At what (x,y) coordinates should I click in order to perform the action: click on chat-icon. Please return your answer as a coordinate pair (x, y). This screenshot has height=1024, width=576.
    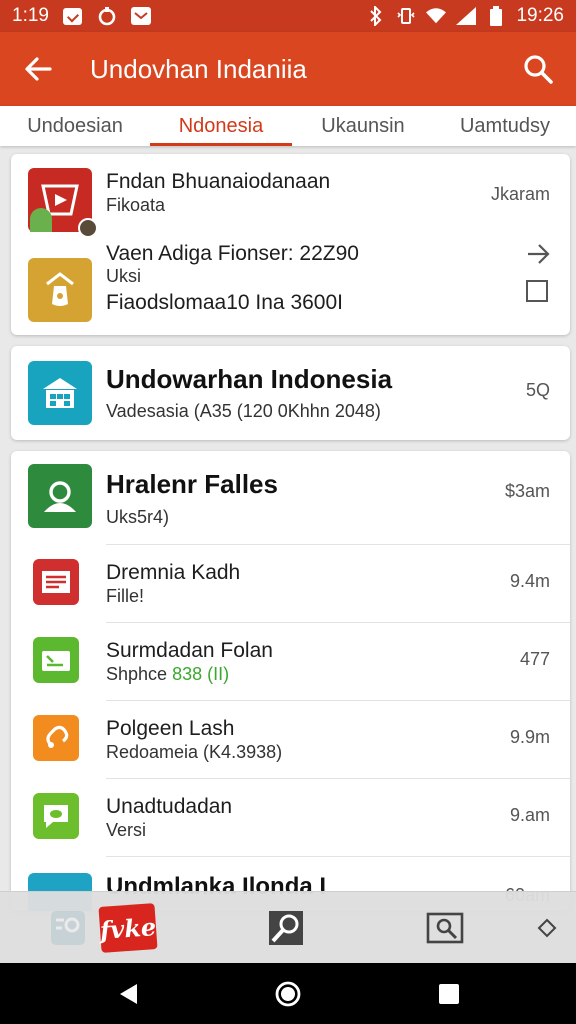
    Looking at the image, I should click on (56, 816).